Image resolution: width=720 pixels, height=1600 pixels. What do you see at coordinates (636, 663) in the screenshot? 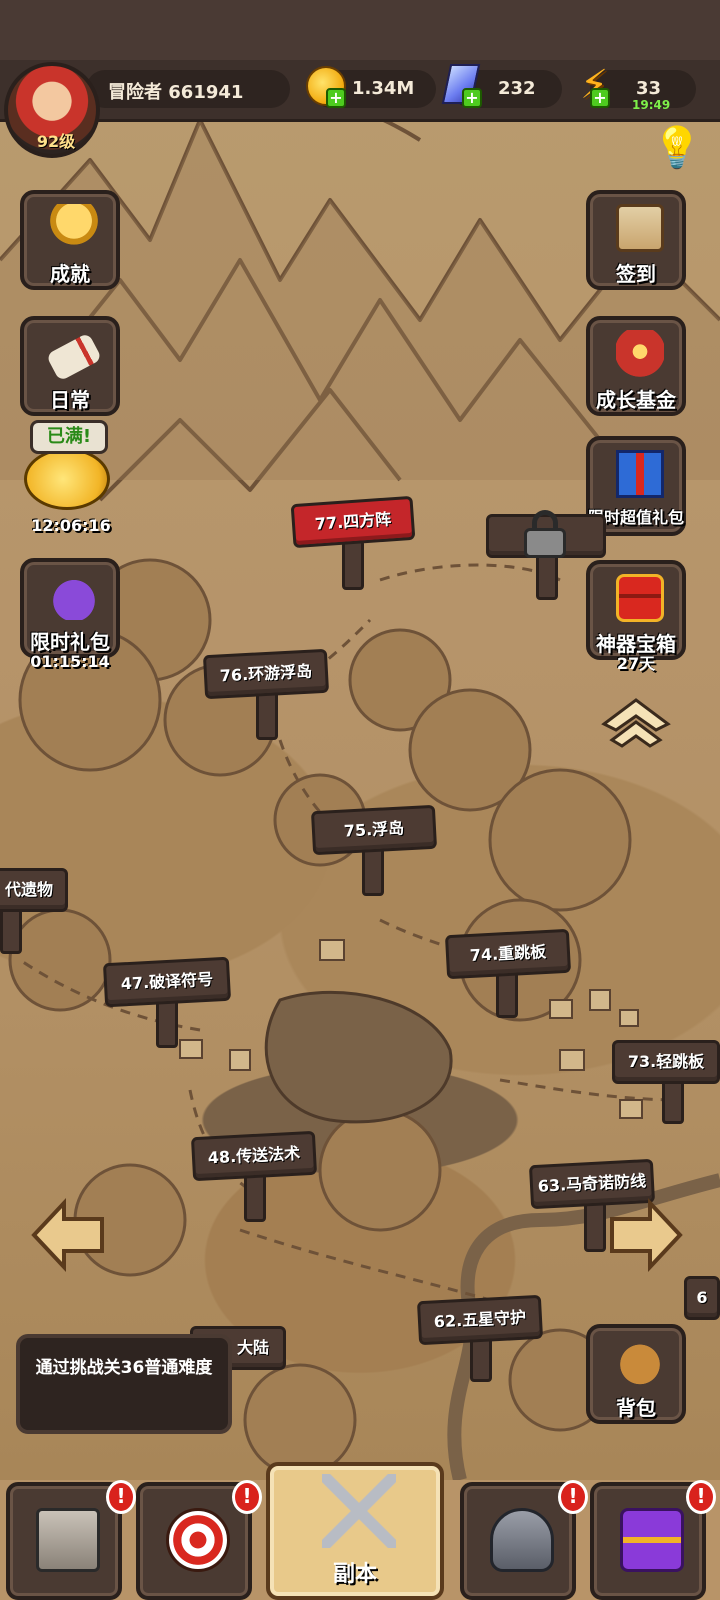
I see `artifact-days: 27天` at bounding box center [636, 663].